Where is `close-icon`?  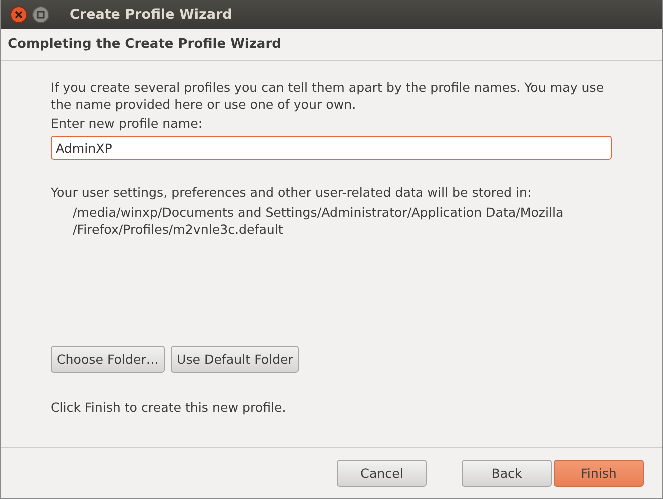
close-icon is located at coordinates (19, 15).